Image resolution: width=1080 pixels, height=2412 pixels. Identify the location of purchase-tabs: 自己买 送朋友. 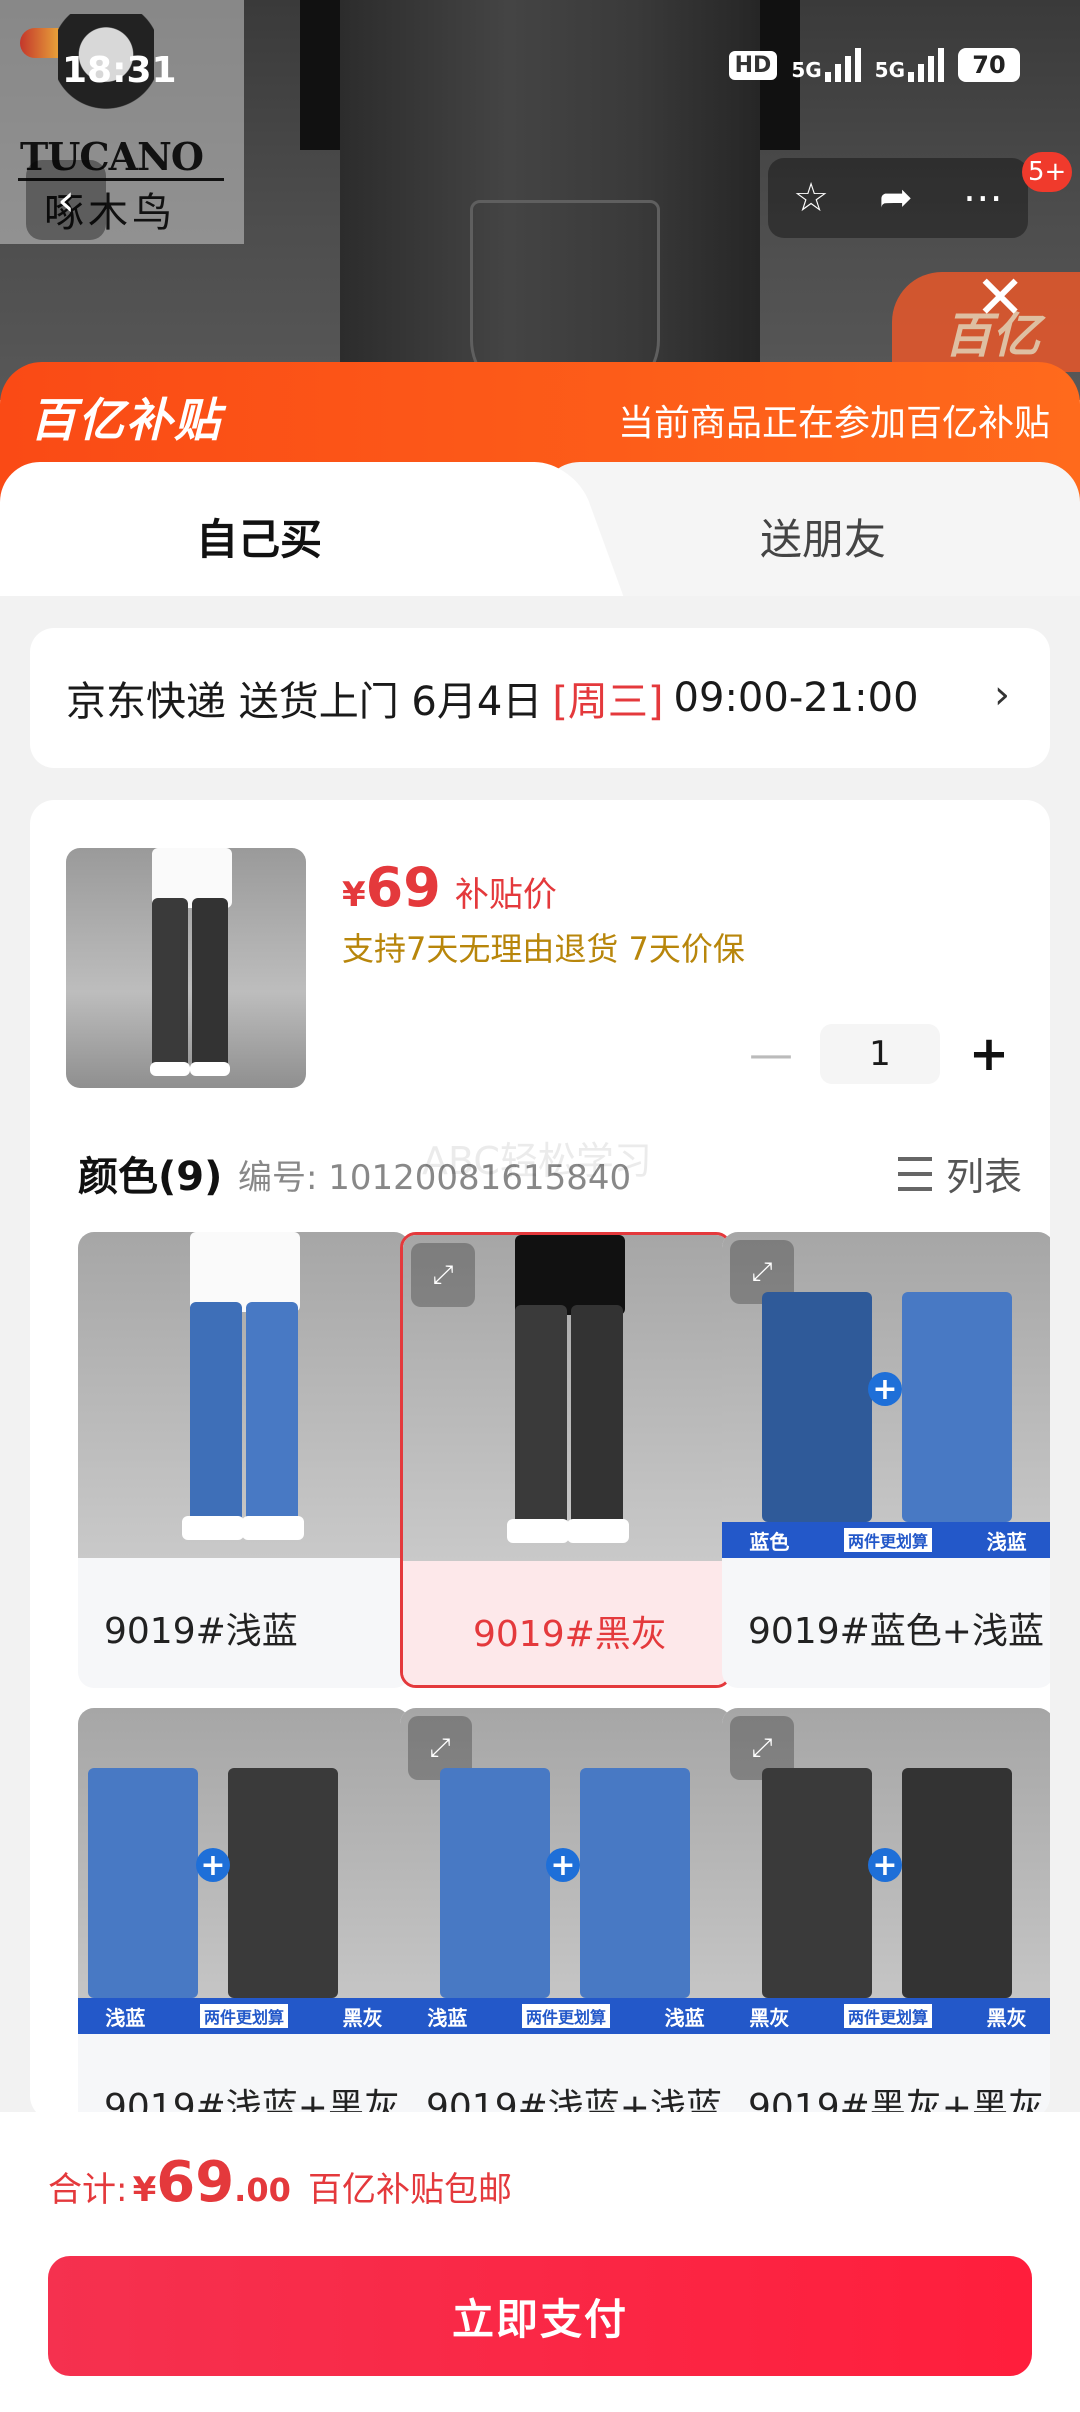
(540, 532).